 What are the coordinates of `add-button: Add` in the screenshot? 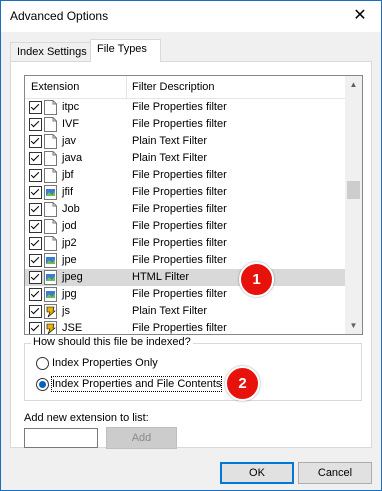 It's located at (141, 438).